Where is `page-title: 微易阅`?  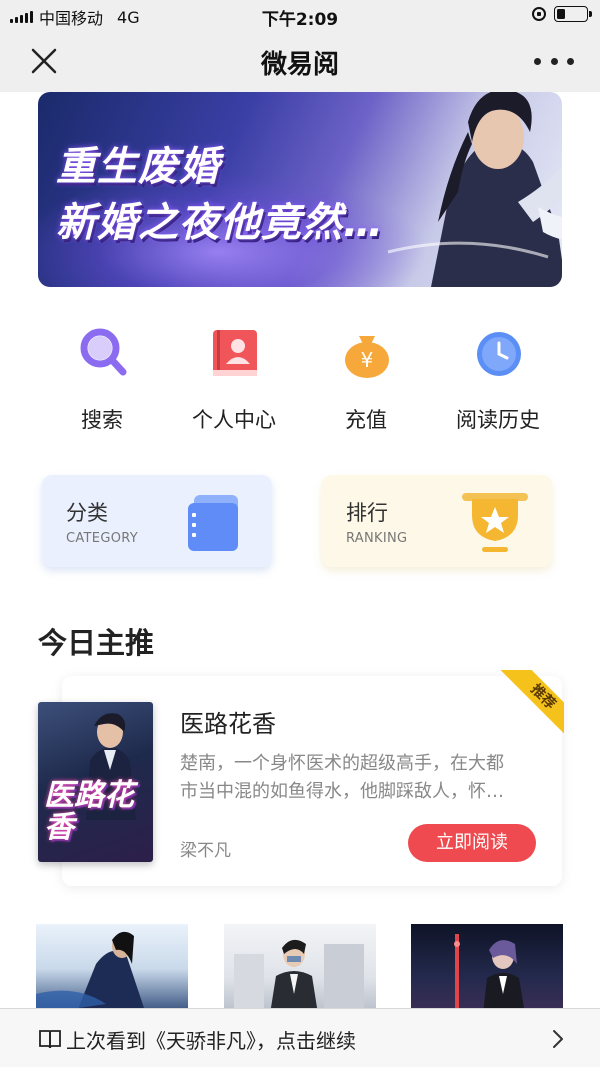 page-title: 微易阅 is located at coordinates (299, 65).